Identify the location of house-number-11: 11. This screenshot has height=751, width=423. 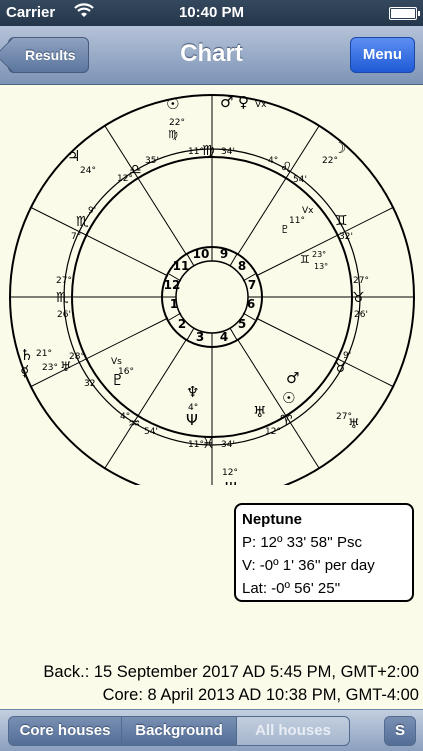
(181, 266).